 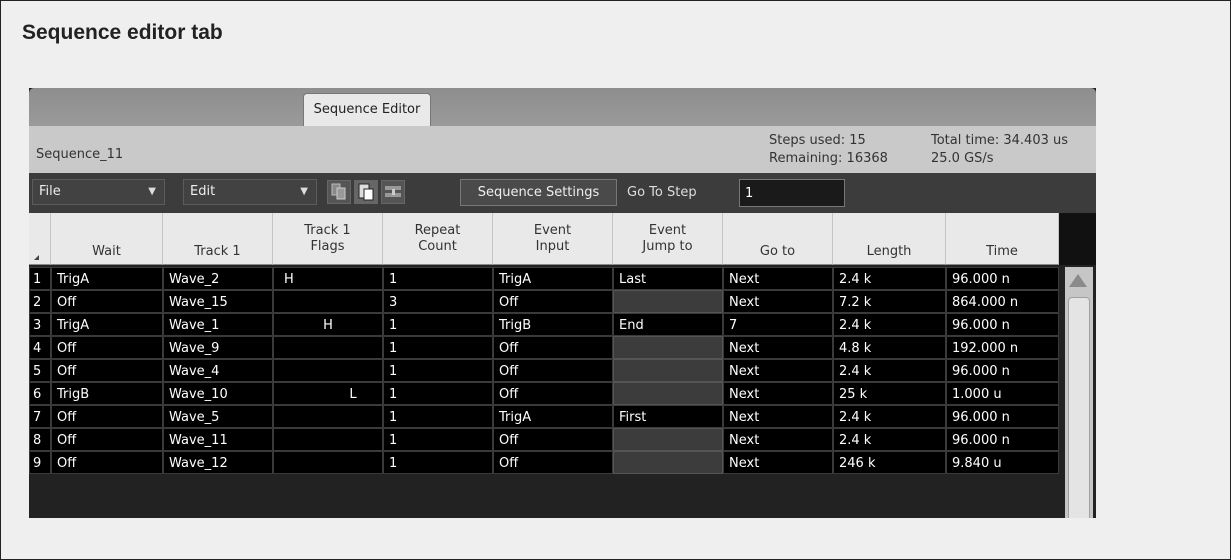 I want to click on track-cell: Wave_11, so click(x=218, y=439).